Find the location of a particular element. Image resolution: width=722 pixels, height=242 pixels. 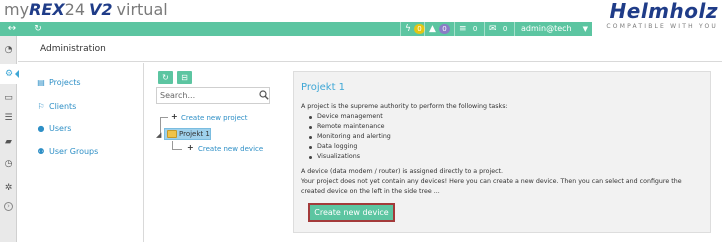

notif-mail-count: 0 is located at coordinates (505, 29).